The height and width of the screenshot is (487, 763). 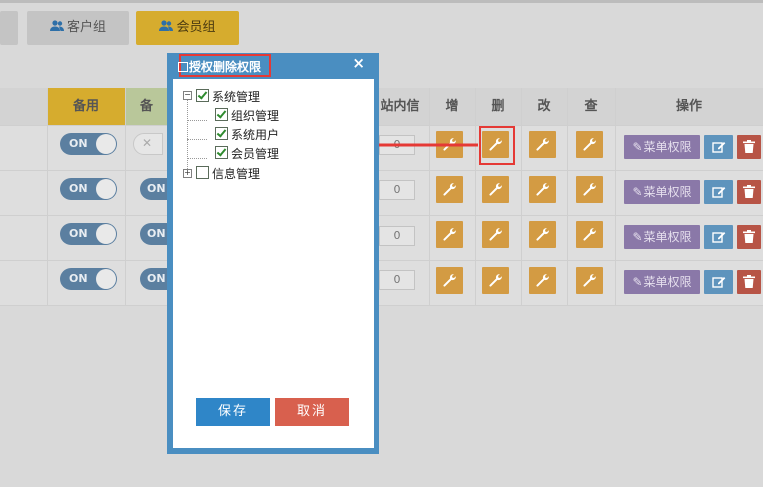 I want to click on expand-icon: +, so click(x=187, y=173).